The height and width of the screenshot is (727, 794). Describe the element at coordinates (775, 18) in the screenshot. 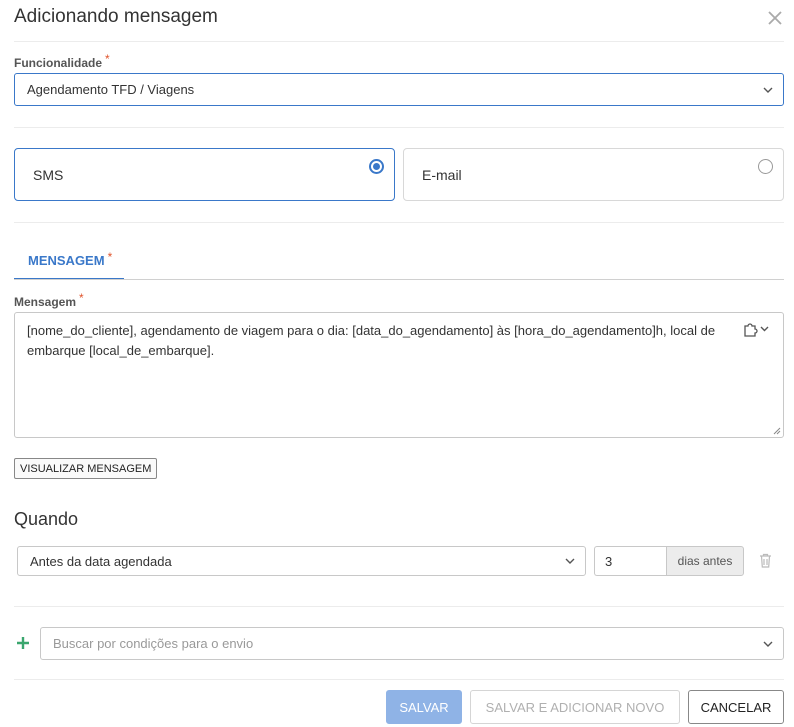

I see `close-icon` at that location.